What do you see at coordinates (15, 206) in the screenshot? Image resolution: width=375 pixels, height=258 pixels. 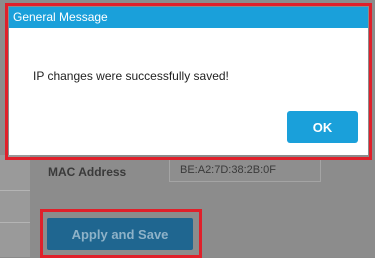 I see `left-panel` at bounding box center [15, 206].